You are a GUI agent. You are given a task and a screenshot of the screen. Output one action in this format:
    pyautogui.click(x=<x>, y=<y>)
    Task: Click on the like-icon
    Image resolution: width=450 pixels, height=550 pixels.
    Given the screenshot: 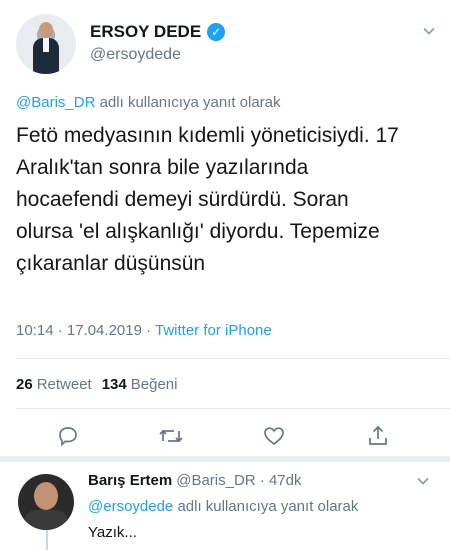 What is the action you would take?
    pyautogui.click(x=274, y=436)
    